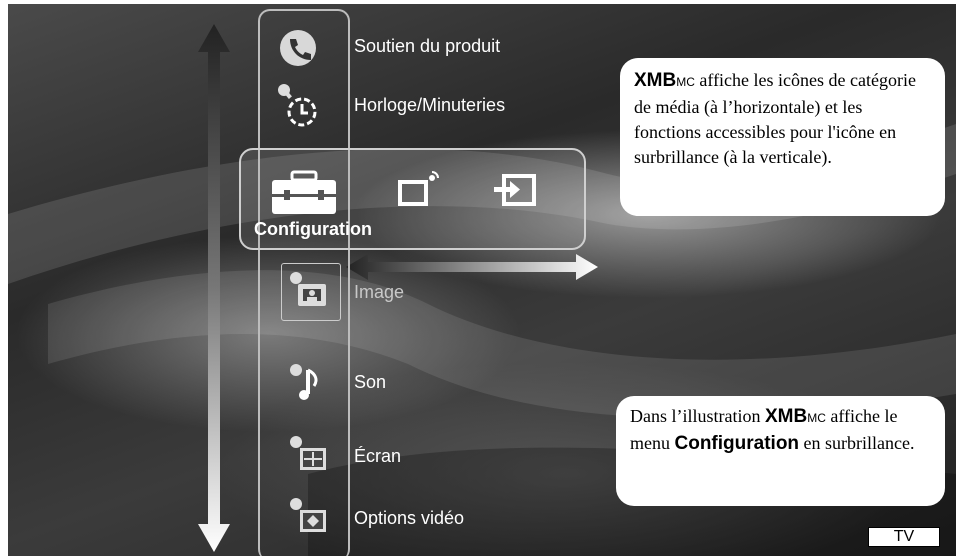 Image resolution: width=956 pixels, height=559 pixels. I want to click on menu-item-video-options: Options vidéo, so click(361, 518).